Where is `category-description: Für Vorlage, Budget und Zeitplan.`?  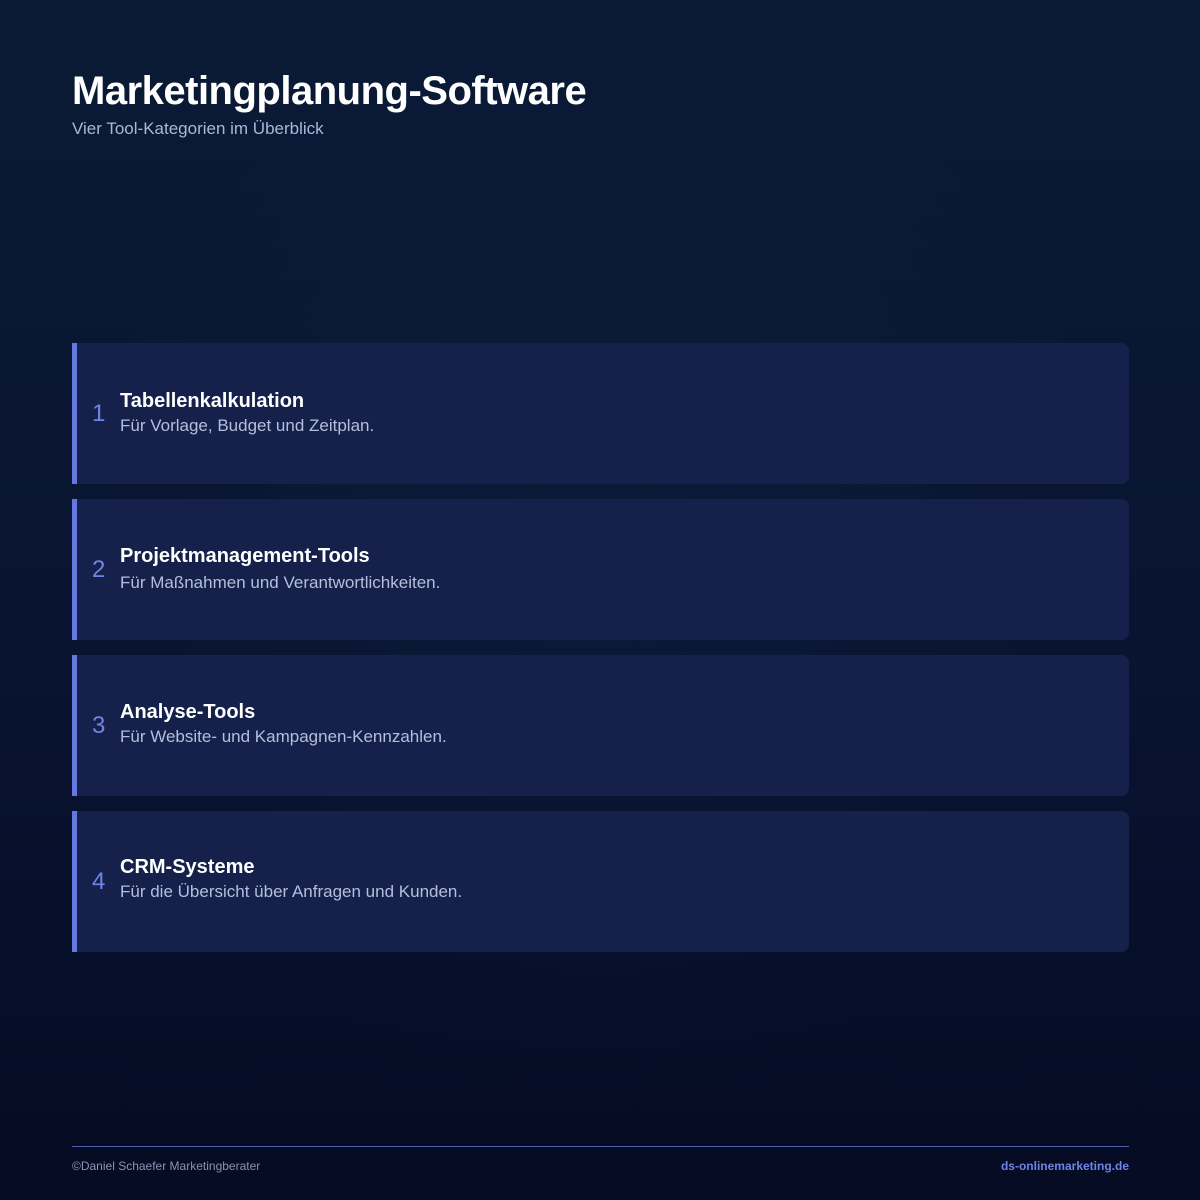
category-description: Für Vorlage, Budget und Zeitplan. is located at coordinates (247, 425).